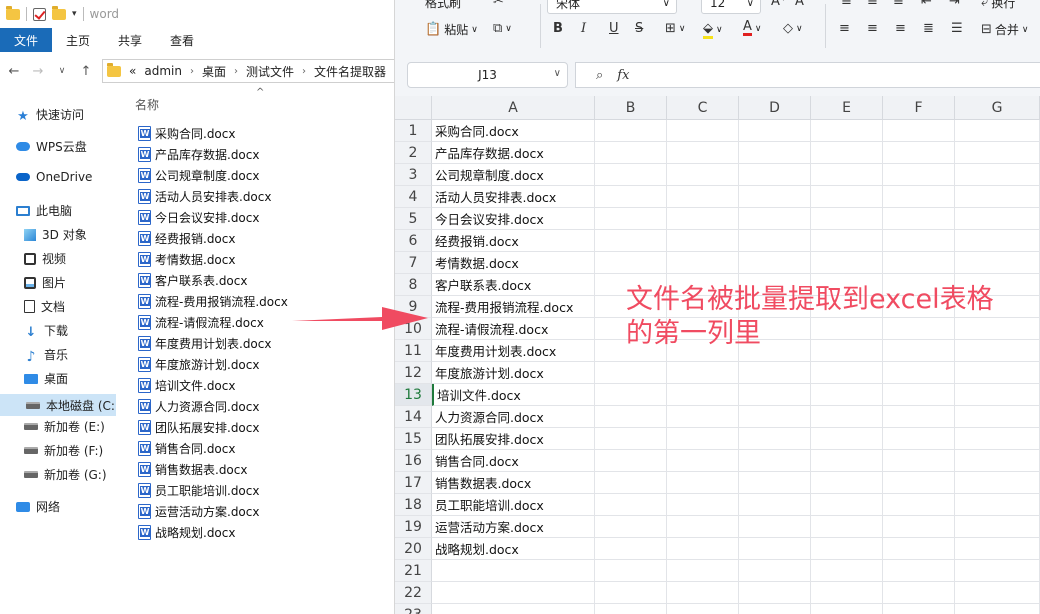 The image size is (1040, 614). I want to click on row-header: 17, so click(413, 483).